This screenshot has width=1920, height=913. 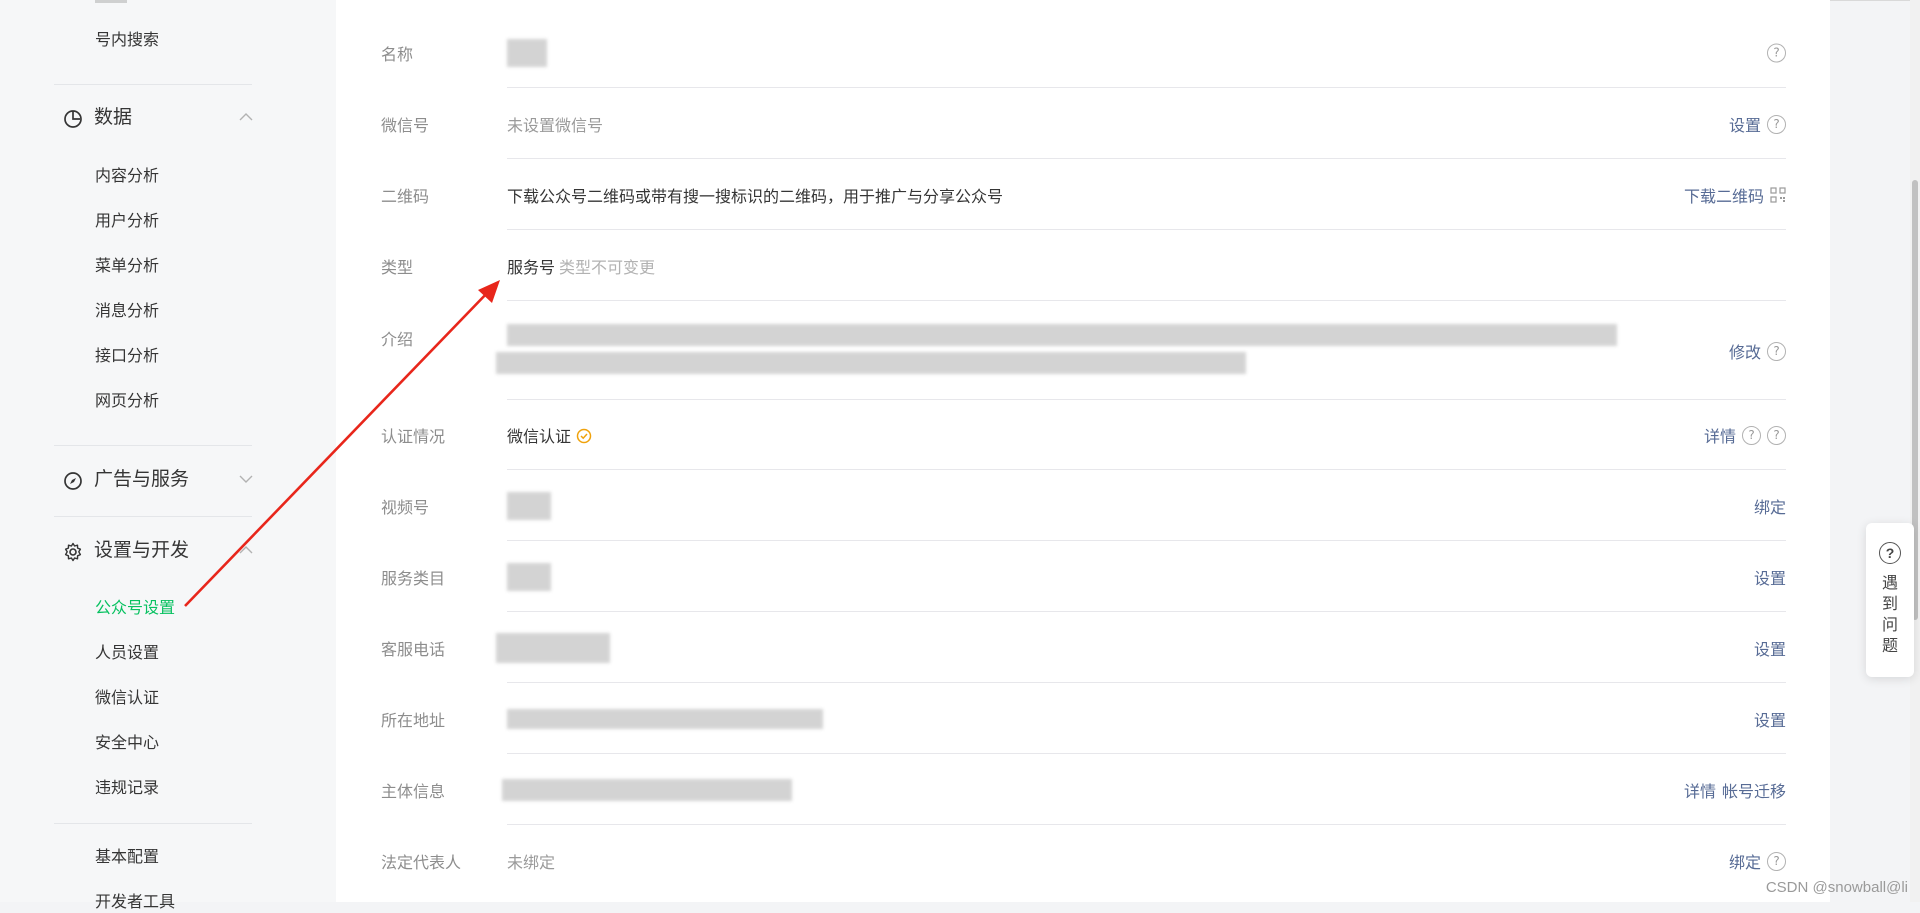 What do you see at coordinates (1061, 719) in the screenshot?
I see `settings-row-address: 所在地址 设置` at bounding box center [1061, 719].